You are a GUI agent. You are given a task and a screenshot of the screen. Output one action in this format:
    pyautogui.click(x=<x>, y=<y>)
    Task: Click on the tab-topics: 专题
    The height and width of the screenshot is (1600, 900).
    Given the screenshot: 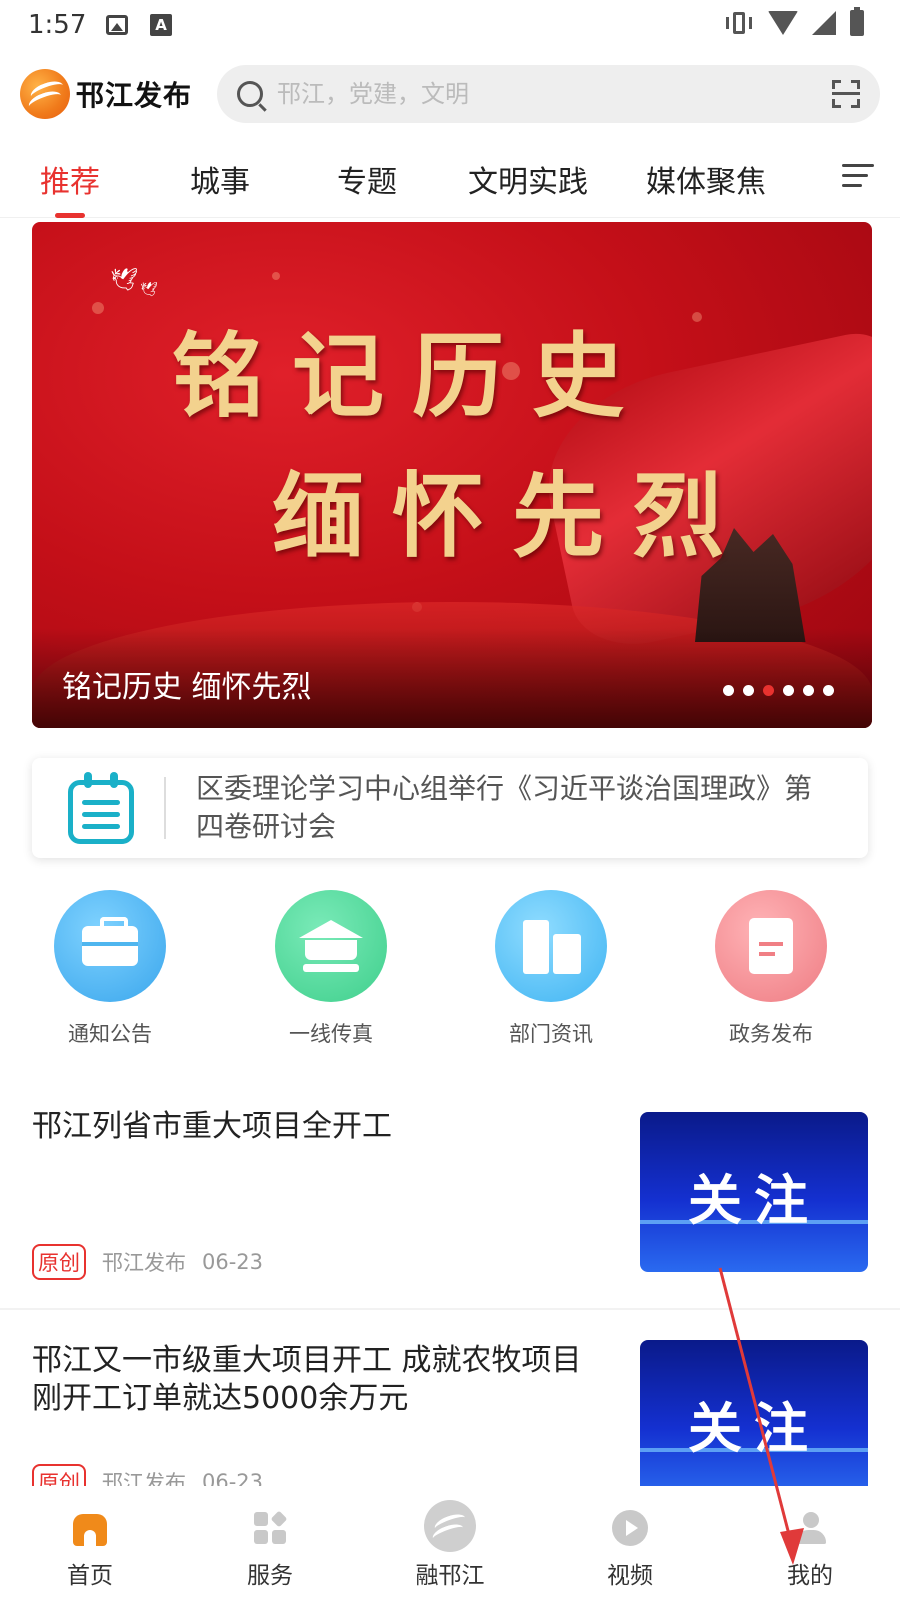 What is the action you would take?
    pyautogui.click(x=367, y=179)
    